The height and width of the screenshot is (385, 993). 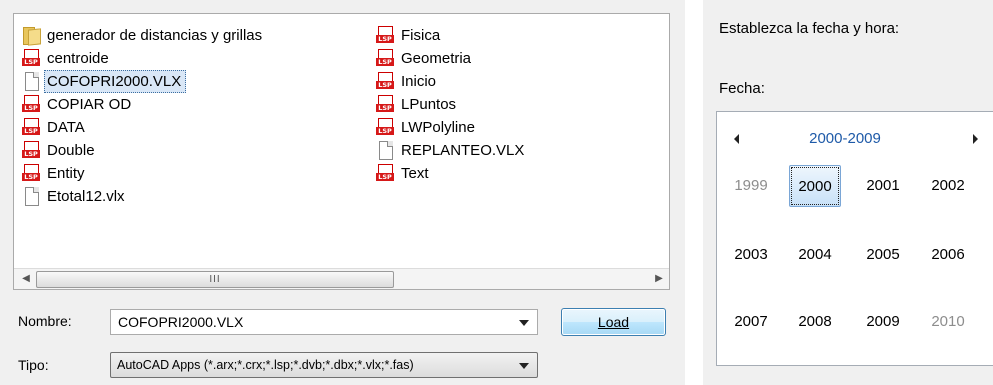 What do you see at coordinates (180, 322) in the screenshot?
I see `file-name-value: COFOPRI2000.VLX` at bounding box center [180, 322].